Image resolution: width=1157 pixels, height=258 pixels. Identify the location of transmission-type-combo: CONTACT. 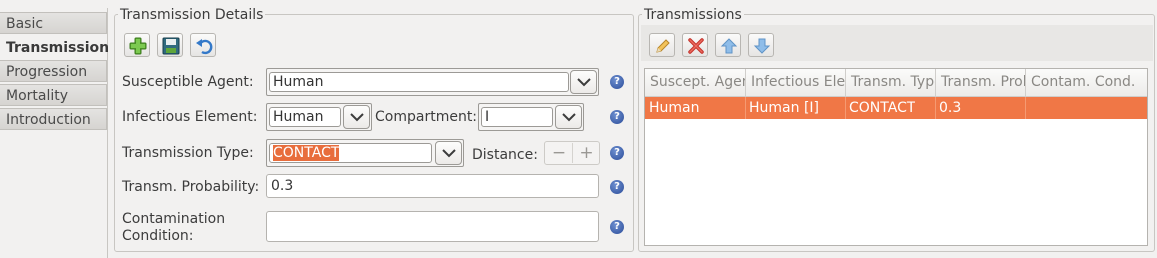
(365, 153).